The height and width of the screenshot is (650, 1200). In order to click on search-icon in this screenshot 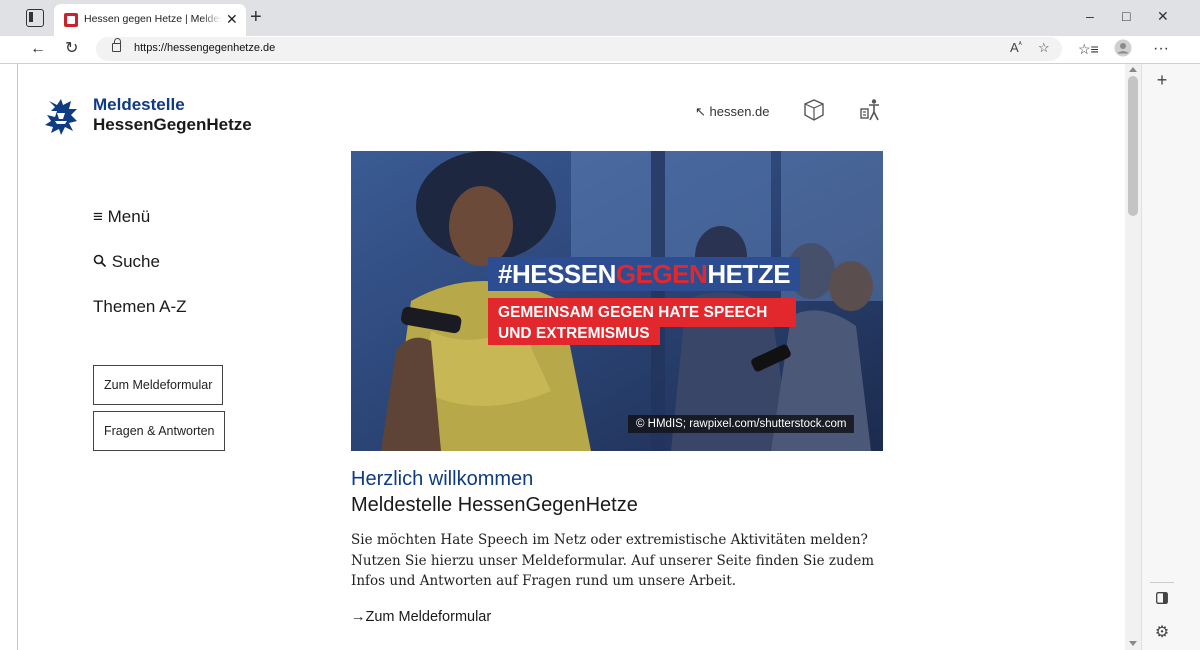, I will do `click(100, 261)`.